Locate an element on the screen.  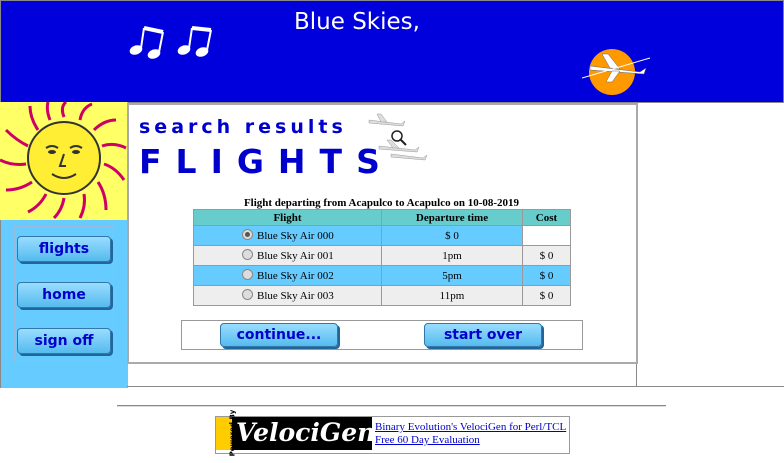
horizontal-rule is located at coordinates (391, 406).